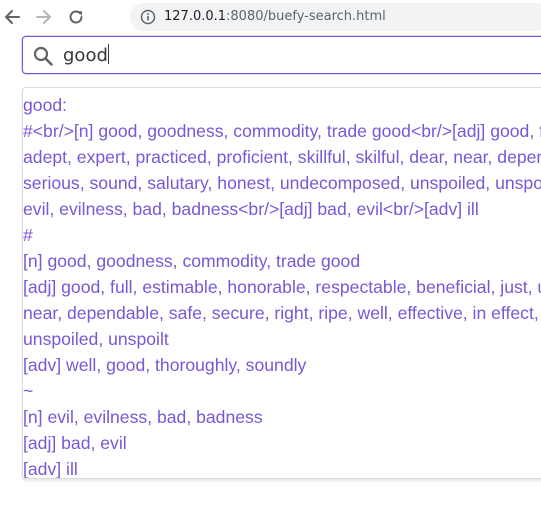  I want to click on text-caret, so click(108, 54).